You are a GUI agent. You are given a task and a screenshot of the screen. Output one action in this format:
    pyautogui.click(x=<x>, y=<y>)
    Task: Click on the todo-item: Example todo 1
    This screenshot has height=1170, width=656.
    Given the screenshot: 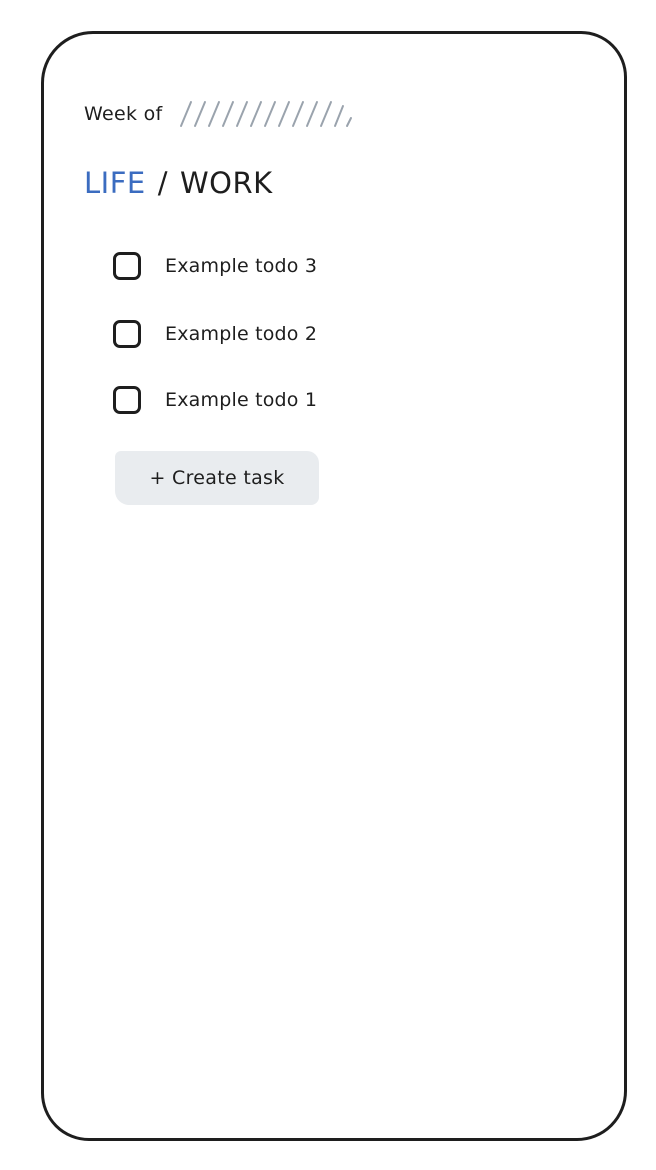 What is the action you would take?
    pyautogui.click(x=215, y=400)
    